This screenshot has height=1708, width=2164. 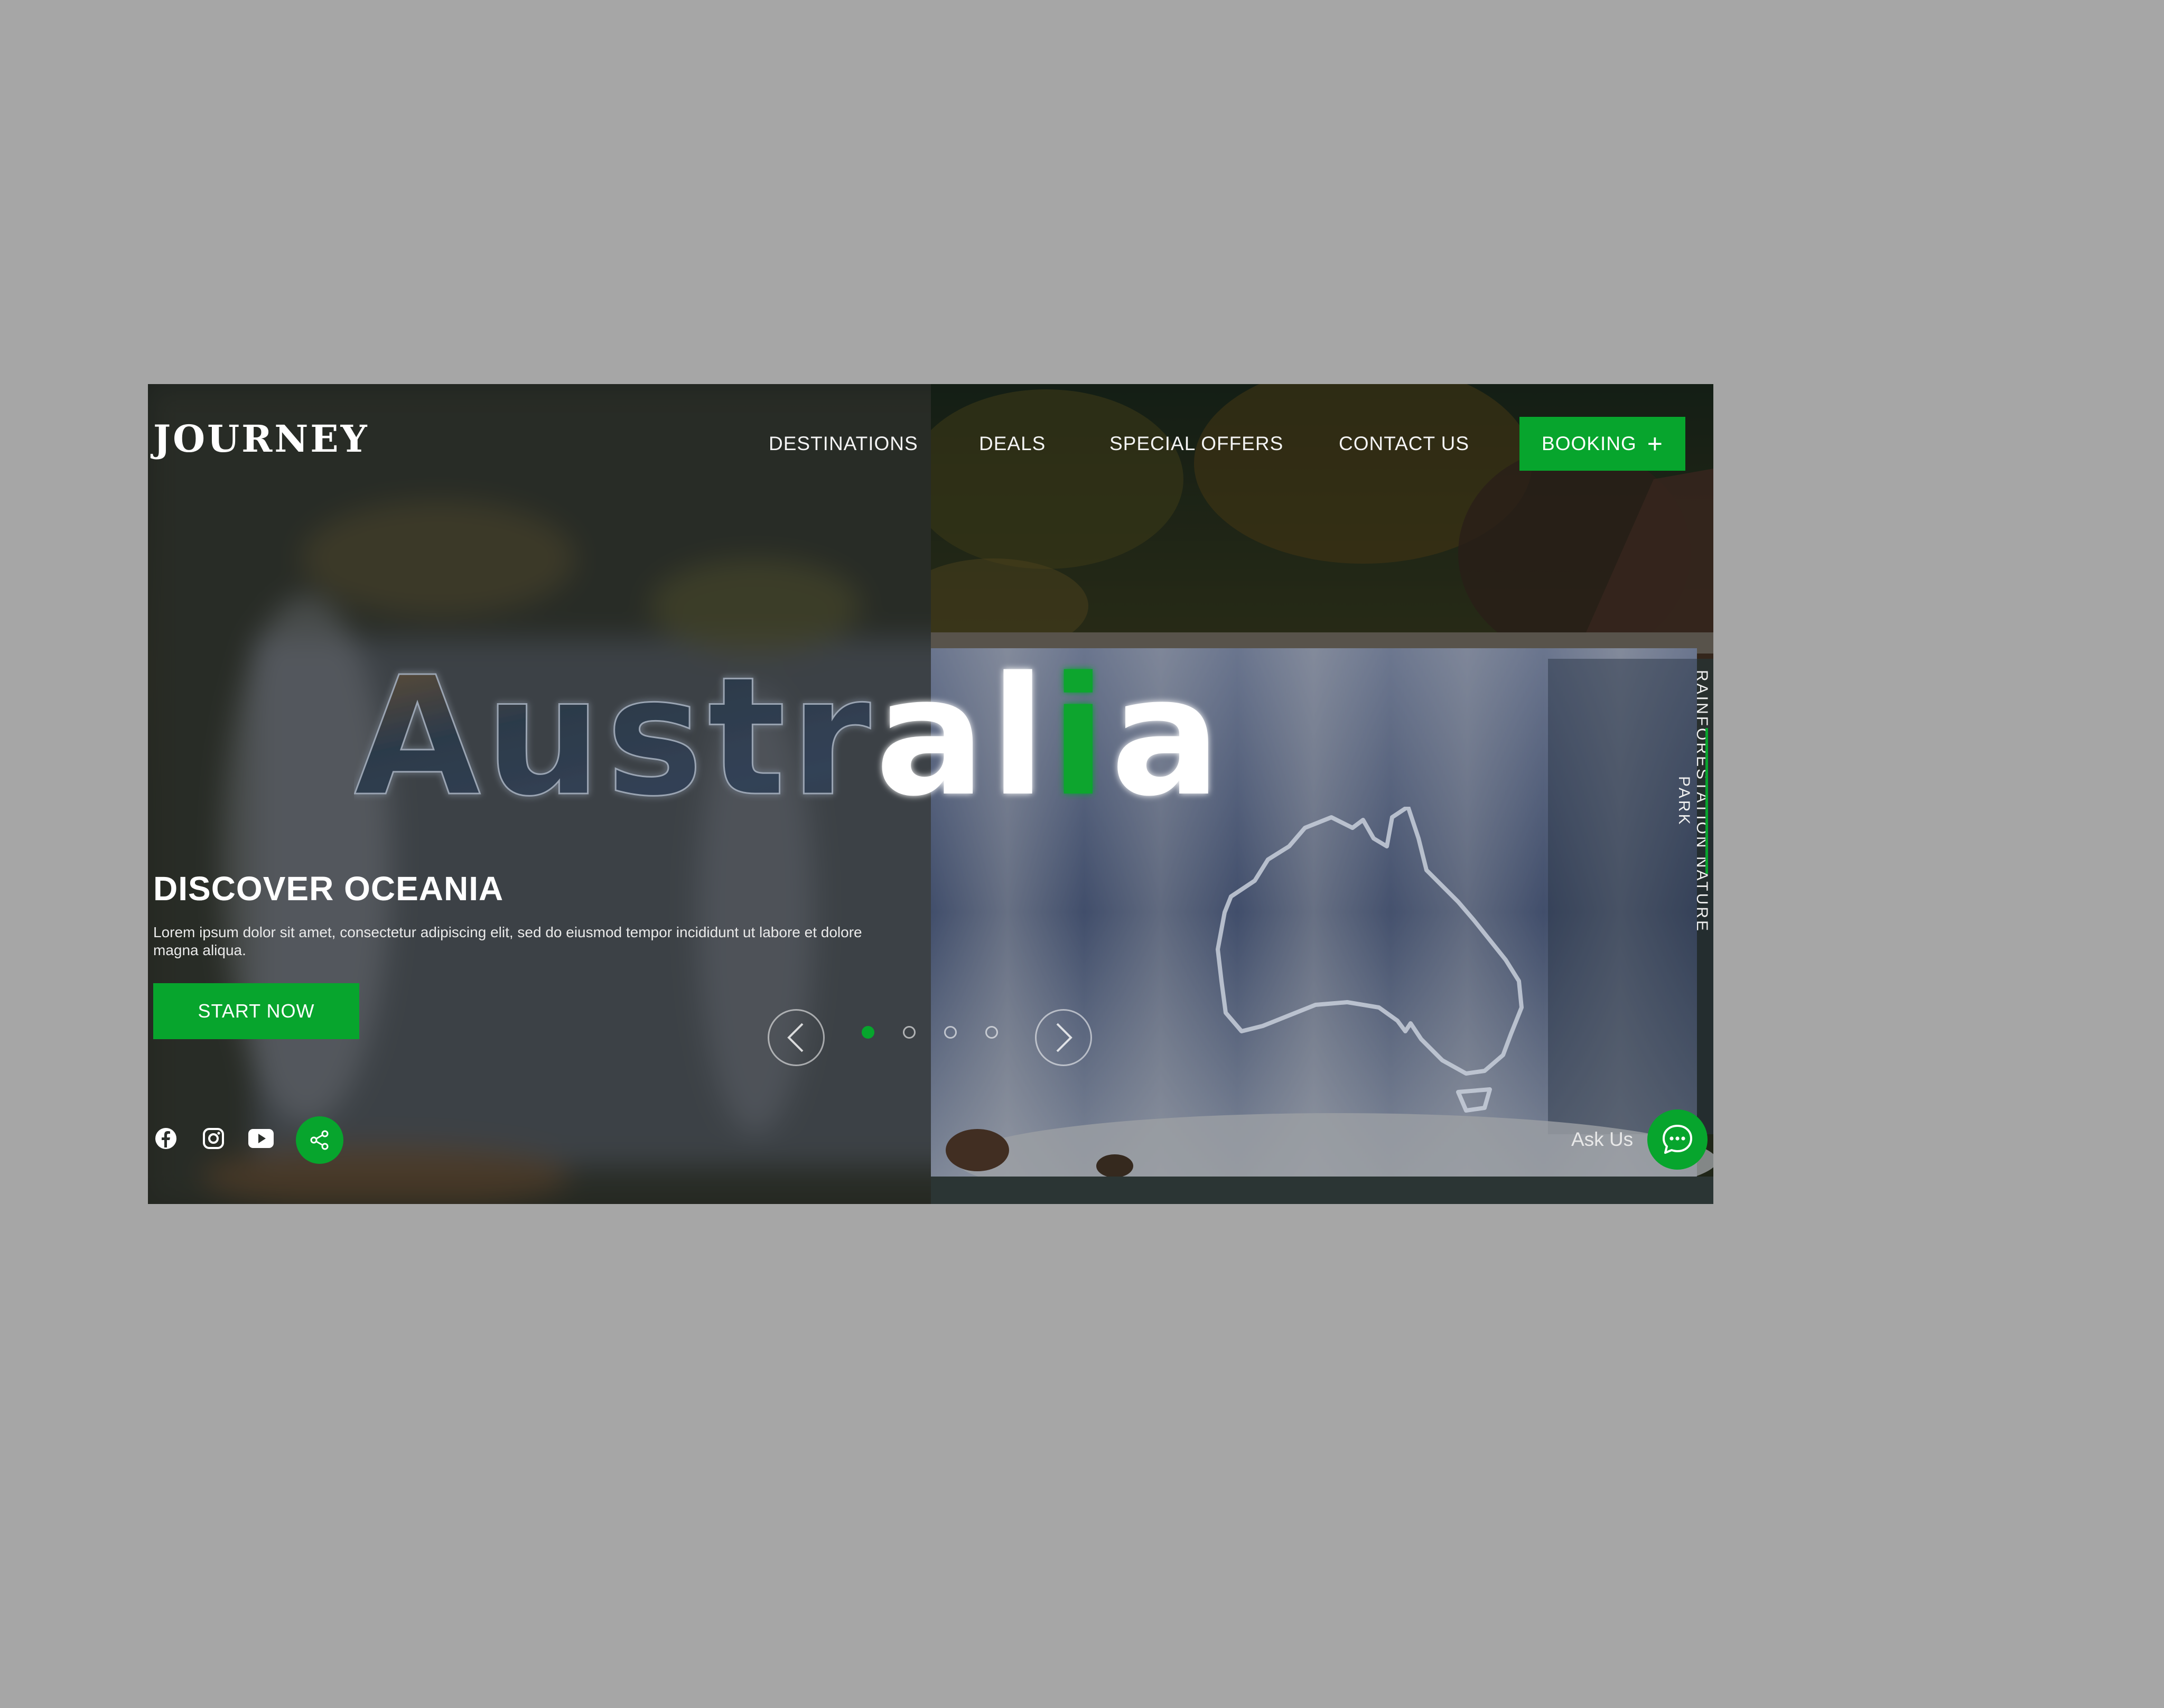 I want to click on nav-deals: DEALS, so click(x=1012, y=444).